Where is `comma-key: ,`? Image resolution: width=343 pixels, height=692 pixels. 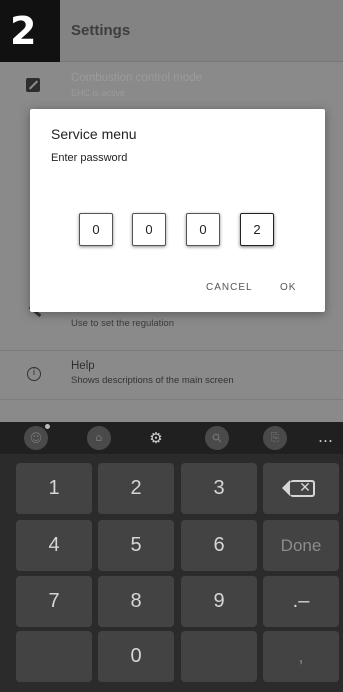
comma-key: , is located at coordinates (301, 656).